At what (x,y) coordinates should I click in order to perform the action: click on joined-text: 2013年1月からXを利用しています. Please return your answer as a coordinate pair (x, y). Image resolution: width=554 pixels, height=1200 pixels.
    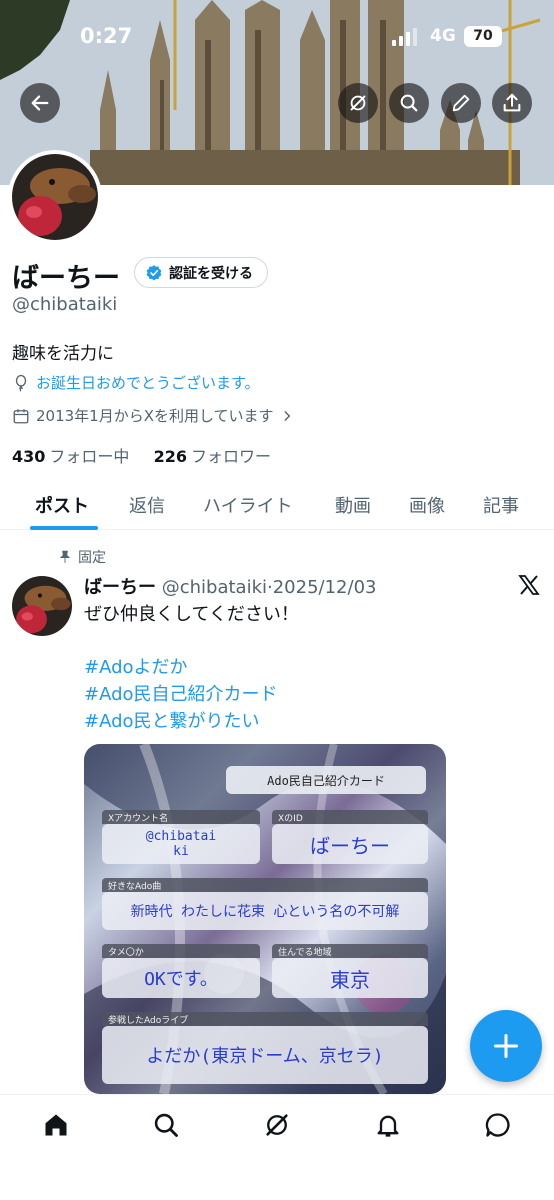
    Looking at the image, I should click on (155, 416).